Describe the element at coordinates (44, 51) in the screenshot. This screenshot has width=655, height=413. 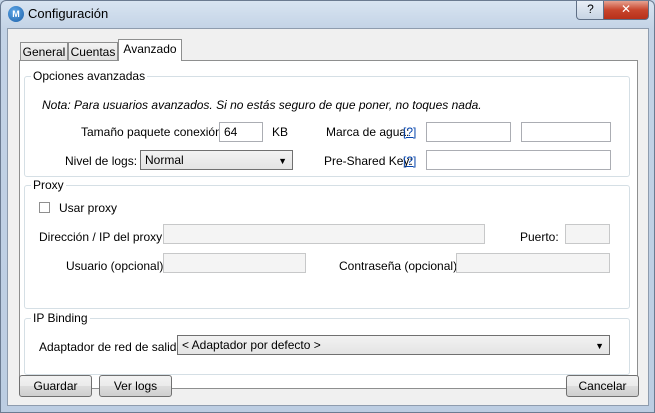
I see `tab-general: General` at that location.